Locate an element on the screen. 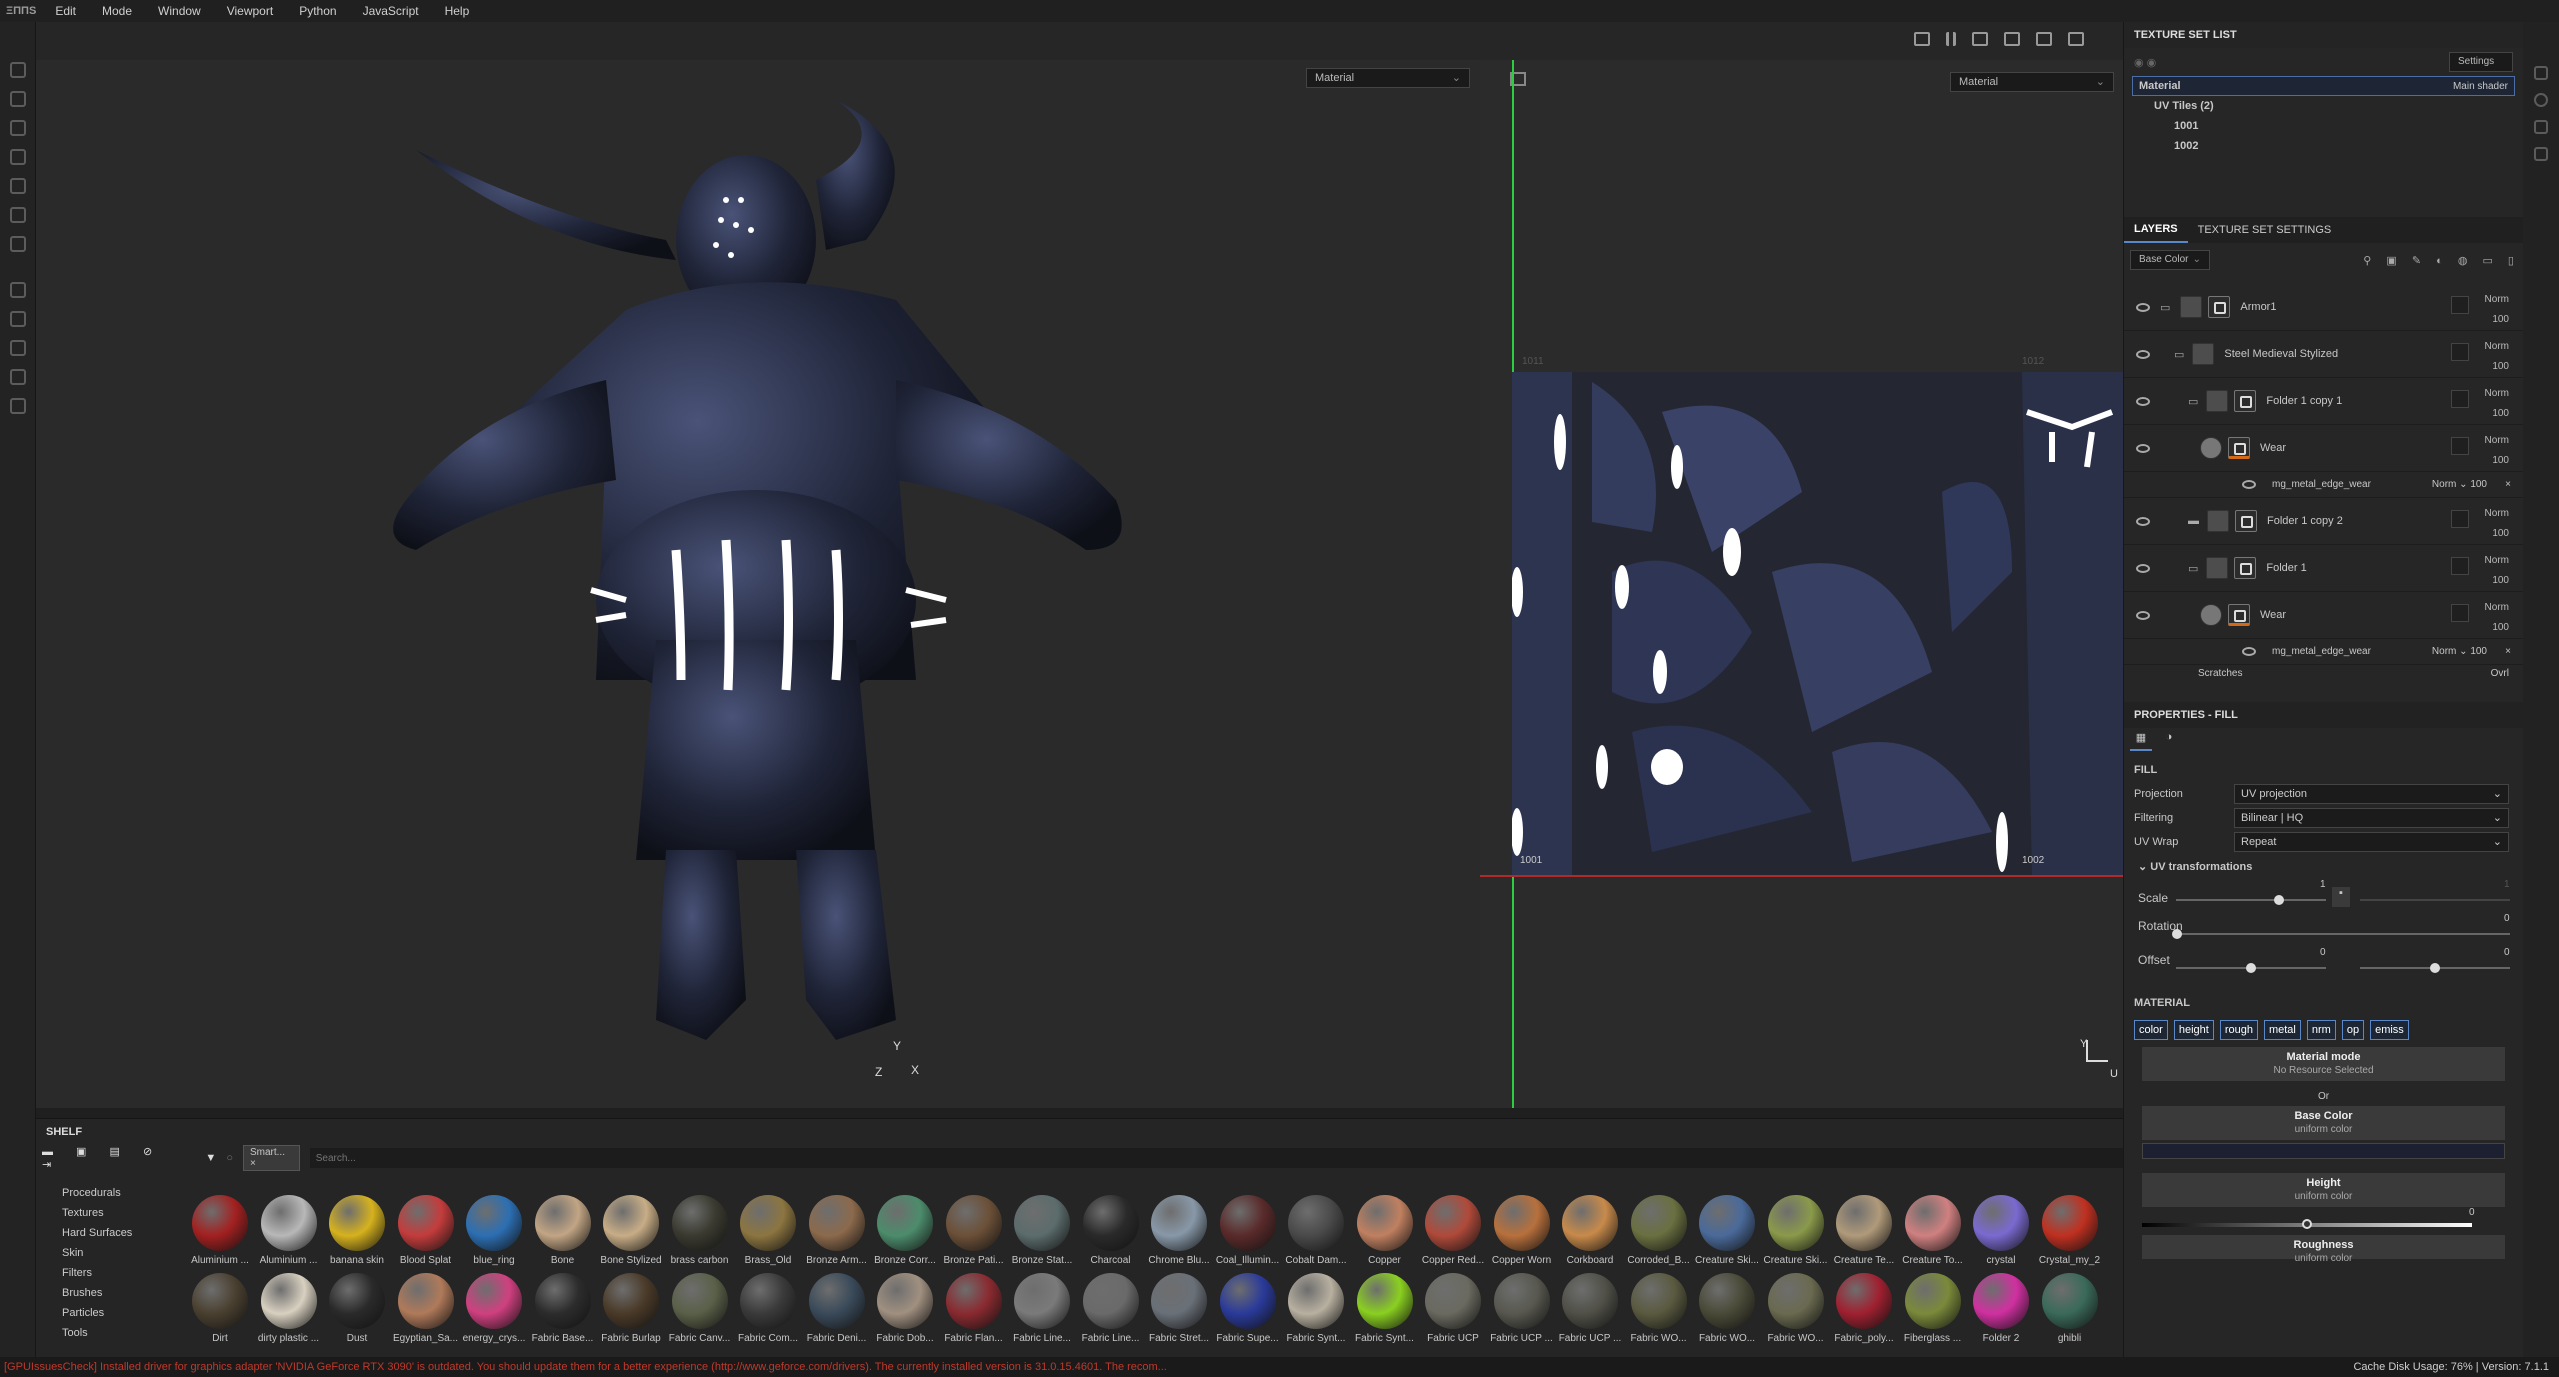 This screenshot has height=1377, width=2559. filter-icon: ▼ is located at coordinates (210, 1158).